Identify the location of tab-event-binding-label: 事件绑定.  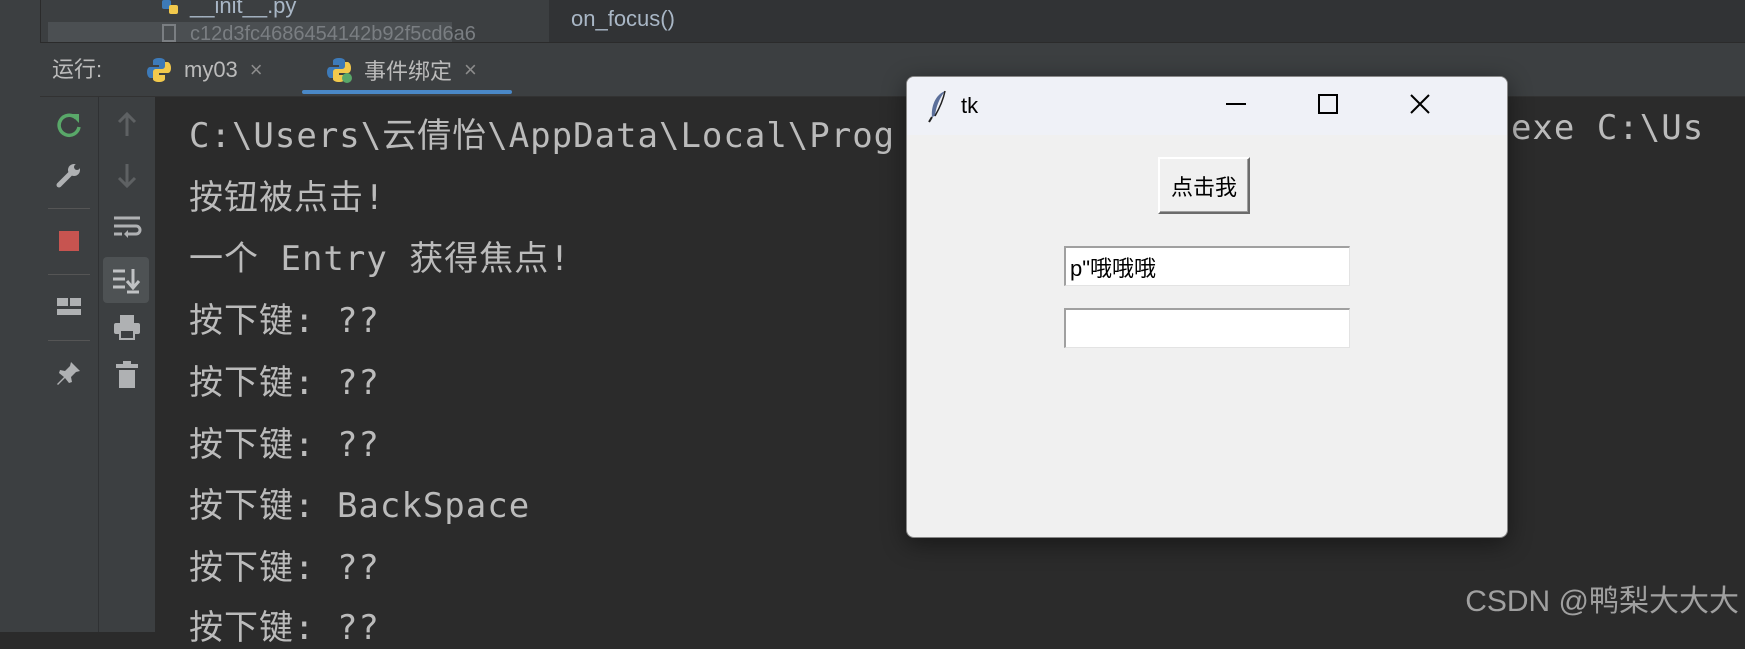
(408, 71).